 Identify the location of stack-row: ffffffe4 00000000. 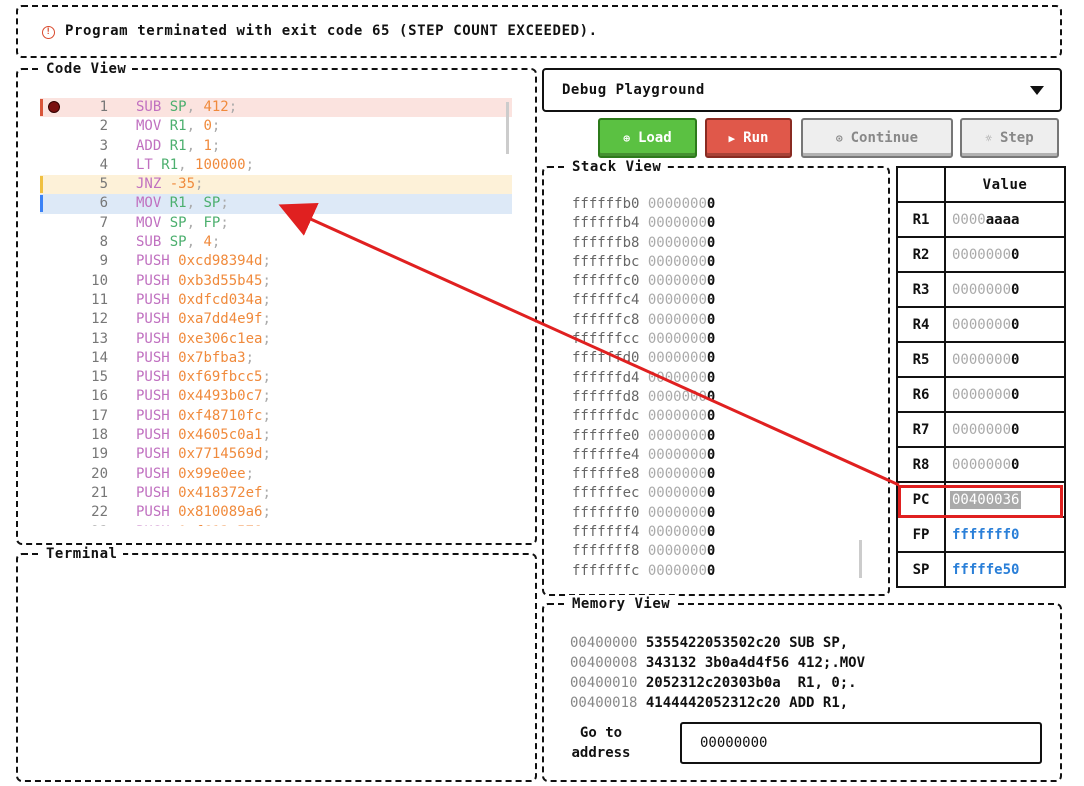
(643, 455).